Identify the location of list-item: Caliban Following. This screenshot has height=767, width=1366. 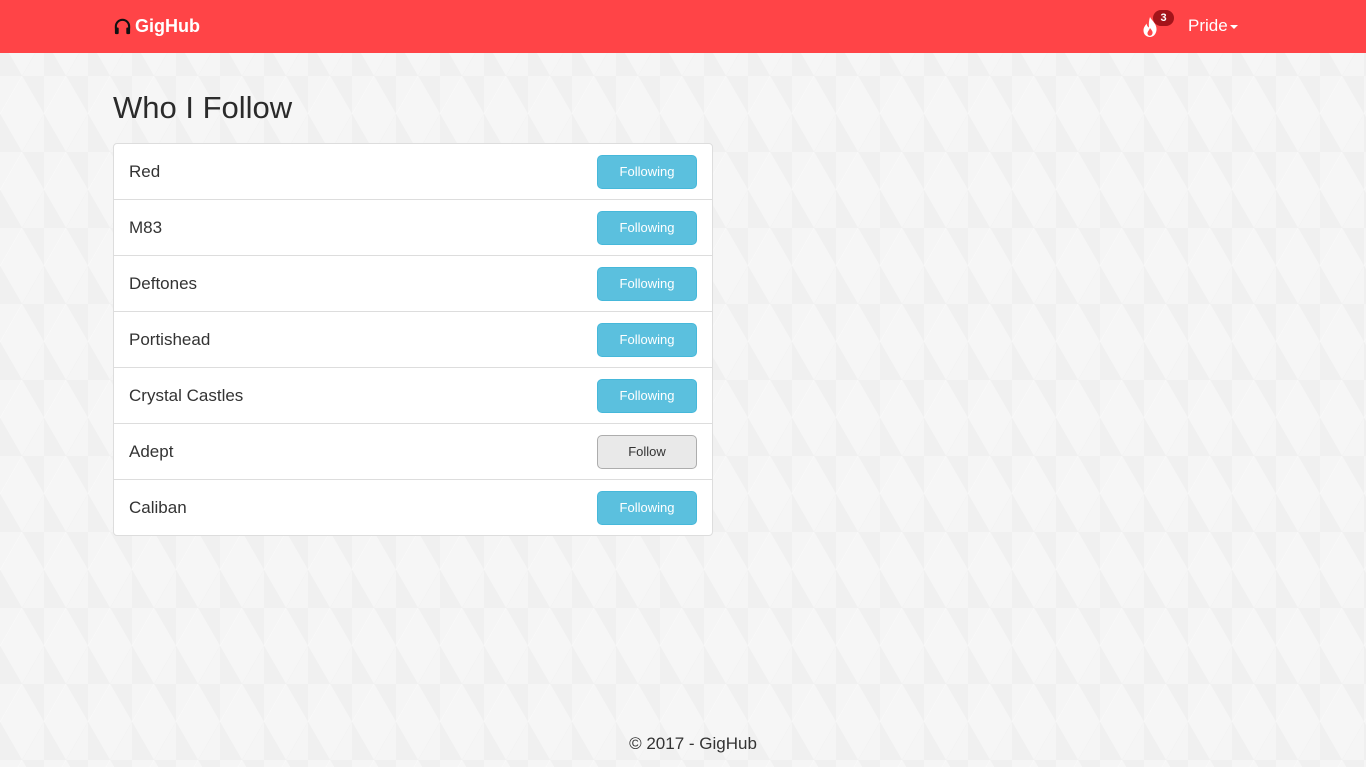
(413, 507).